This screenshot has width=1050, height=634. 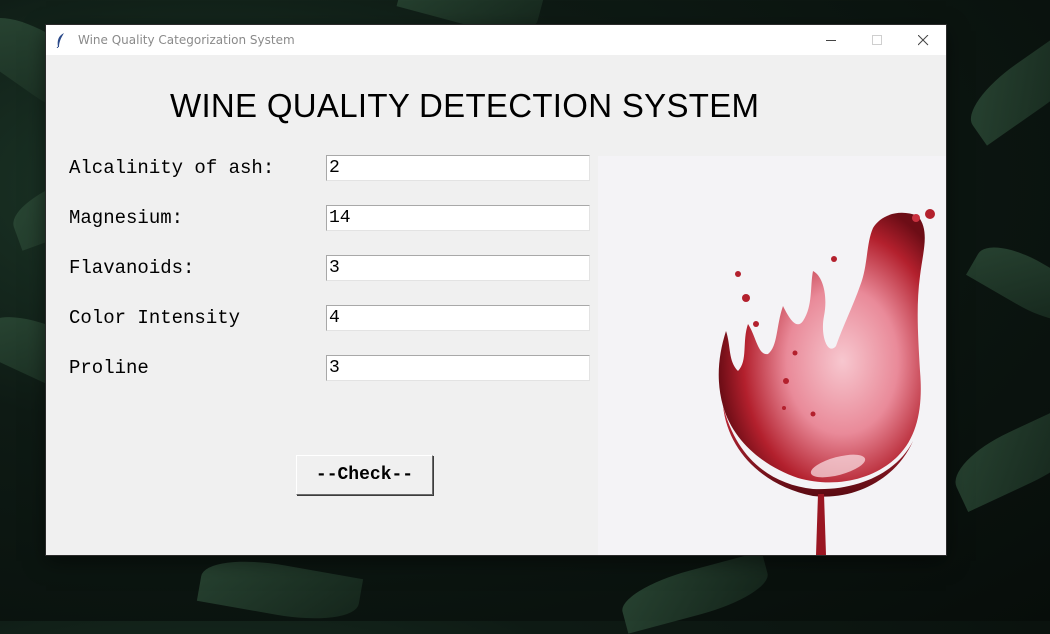 I want to click on label-color-intensity: Color Intensity, so click(x=155, y=318).